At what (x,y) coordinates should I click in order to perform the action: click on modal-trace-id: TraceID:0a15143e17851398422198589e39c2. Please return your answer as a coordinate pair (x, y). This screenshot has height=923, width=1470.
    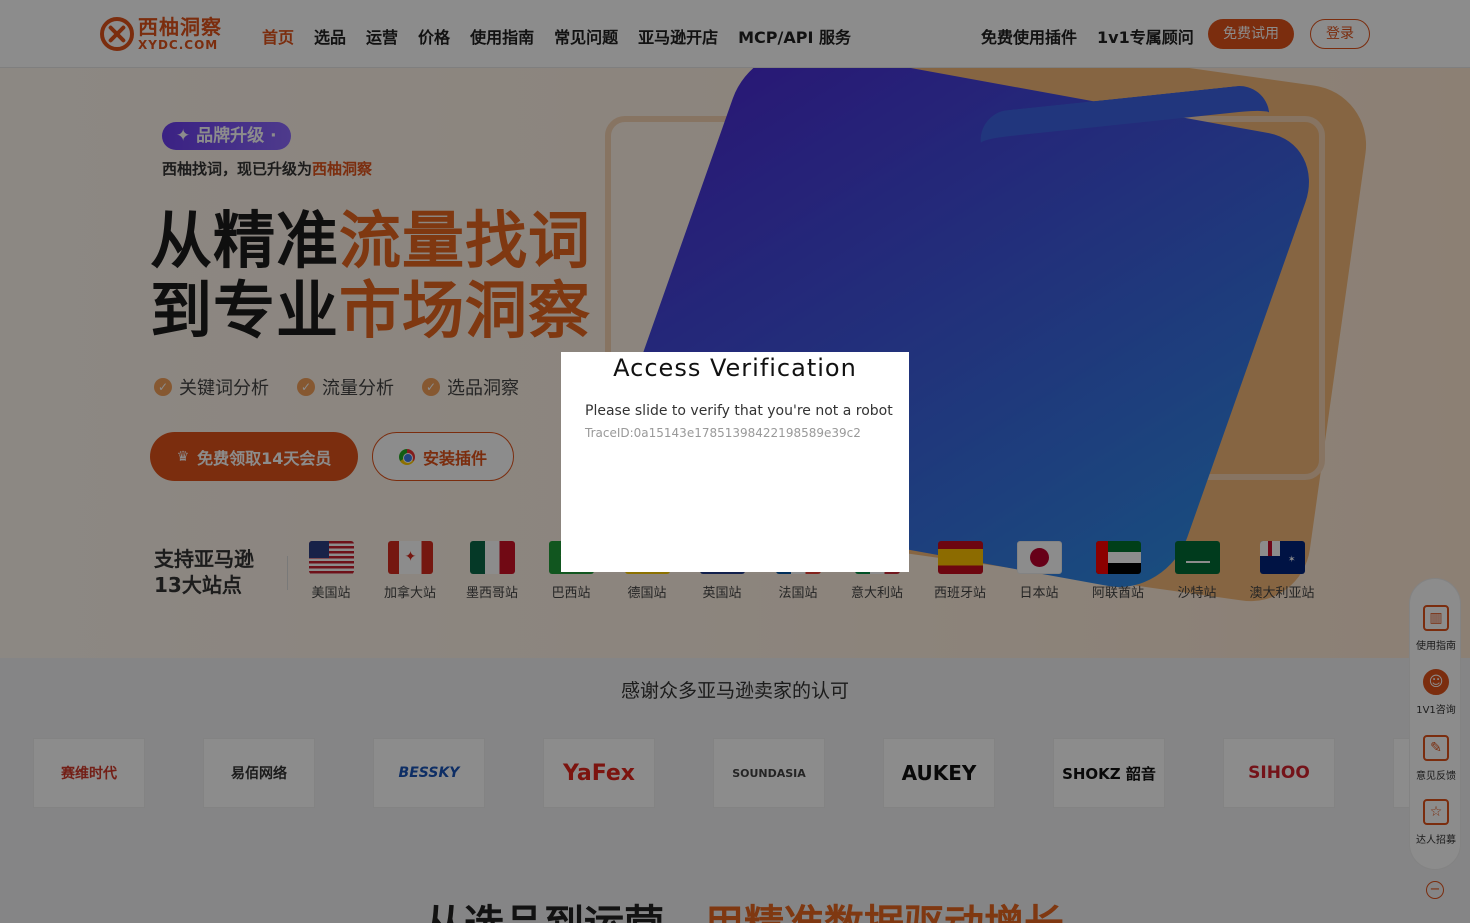
    Looking at the image, I should click on (723, 433).